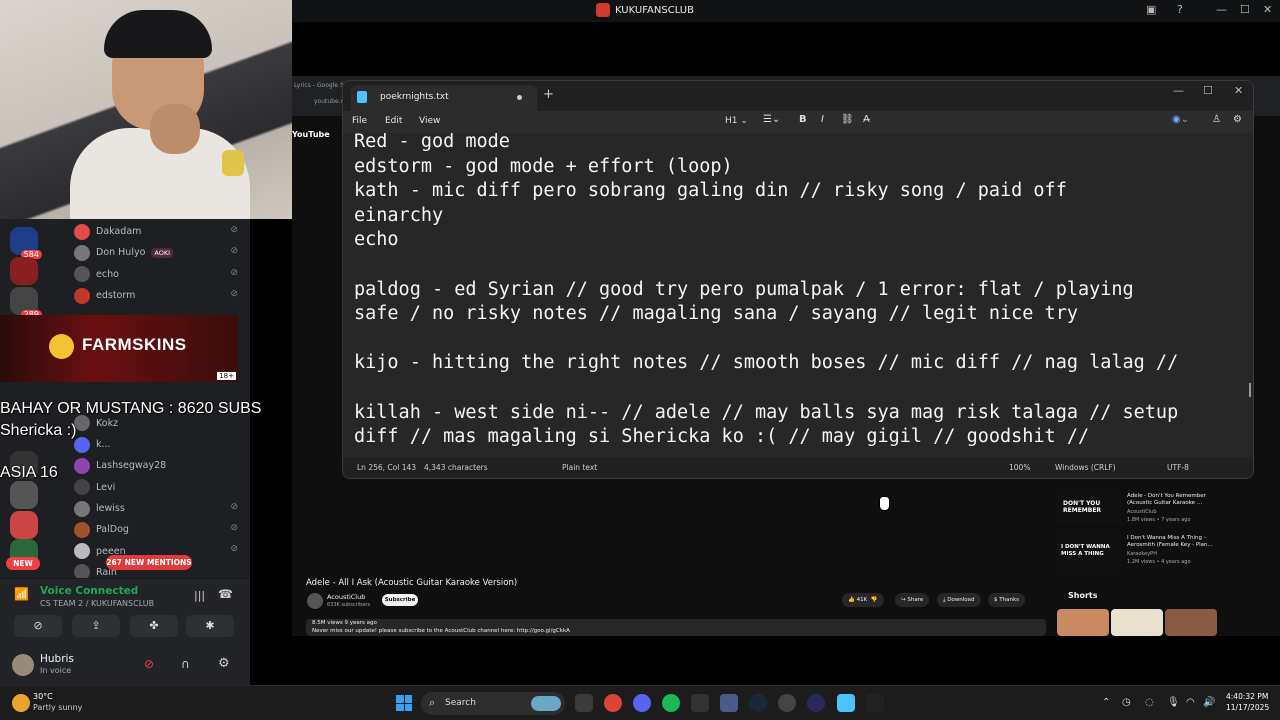  I want to click on related-video-thumbnail: I DON'T WANNA MISS A THING, so click(1089, 552).